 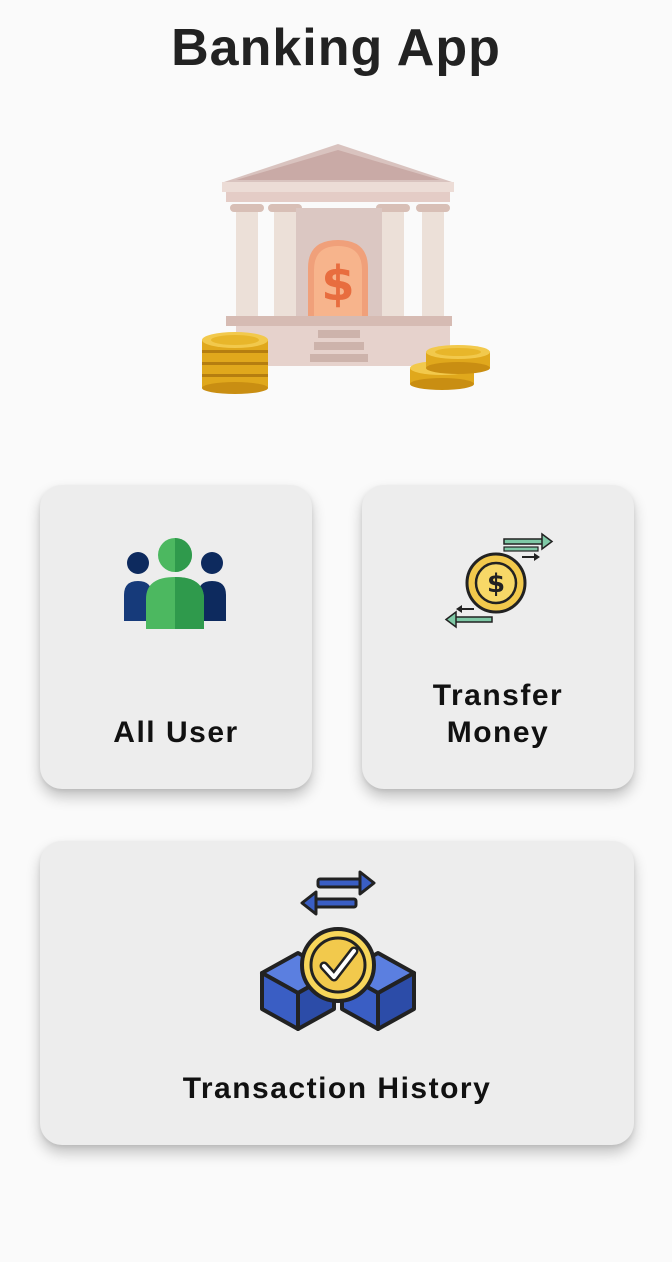 I want to click on all-user-label: All User, so click(x=176, y=732).